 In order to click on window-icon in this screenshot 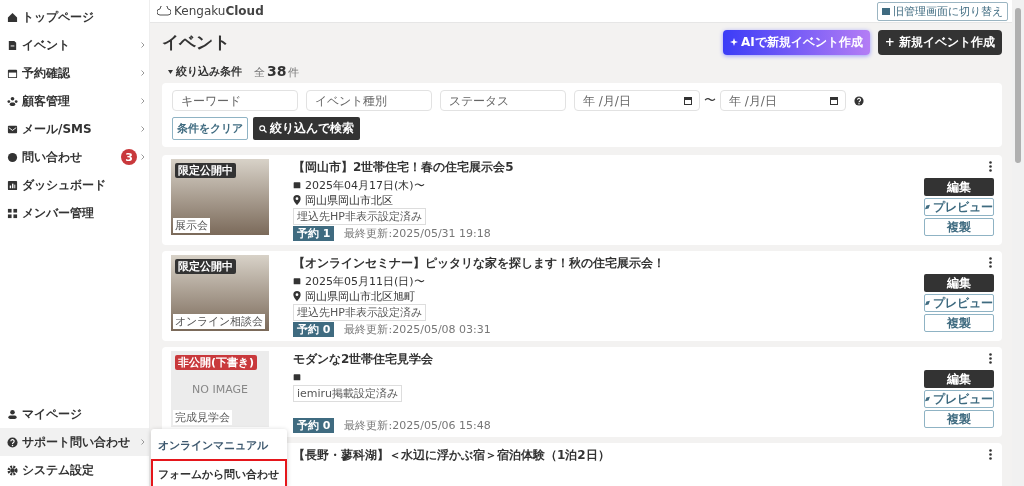, I will do `click(886, 11)`.